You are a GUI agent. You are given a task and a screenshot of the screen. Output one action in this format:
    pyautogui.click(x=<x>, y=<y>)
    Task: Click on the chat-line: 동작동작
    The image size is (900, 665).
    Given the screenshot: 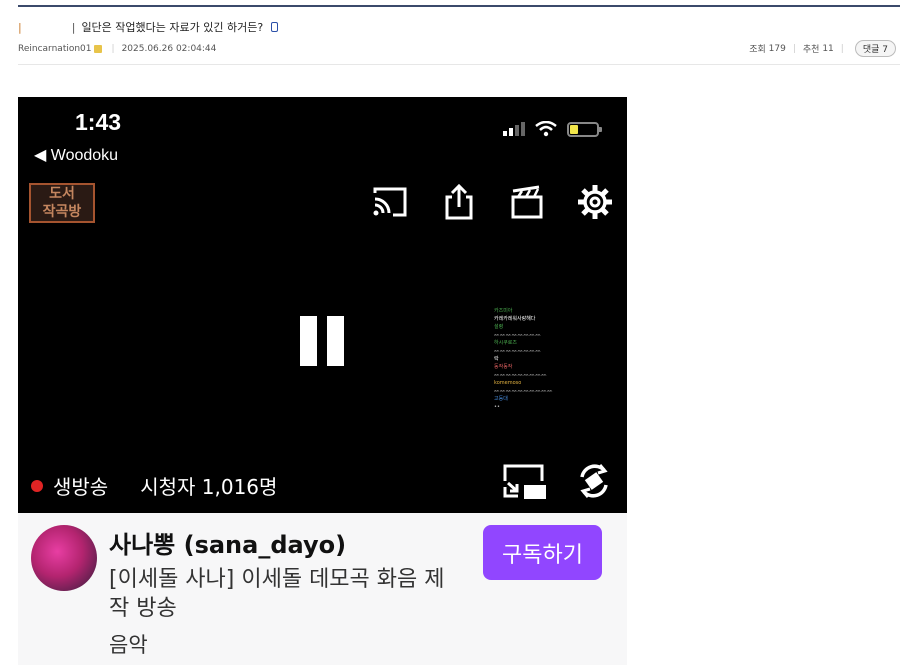 What is the action you would take?
    pyautogui.click(x=503, y=367)
    